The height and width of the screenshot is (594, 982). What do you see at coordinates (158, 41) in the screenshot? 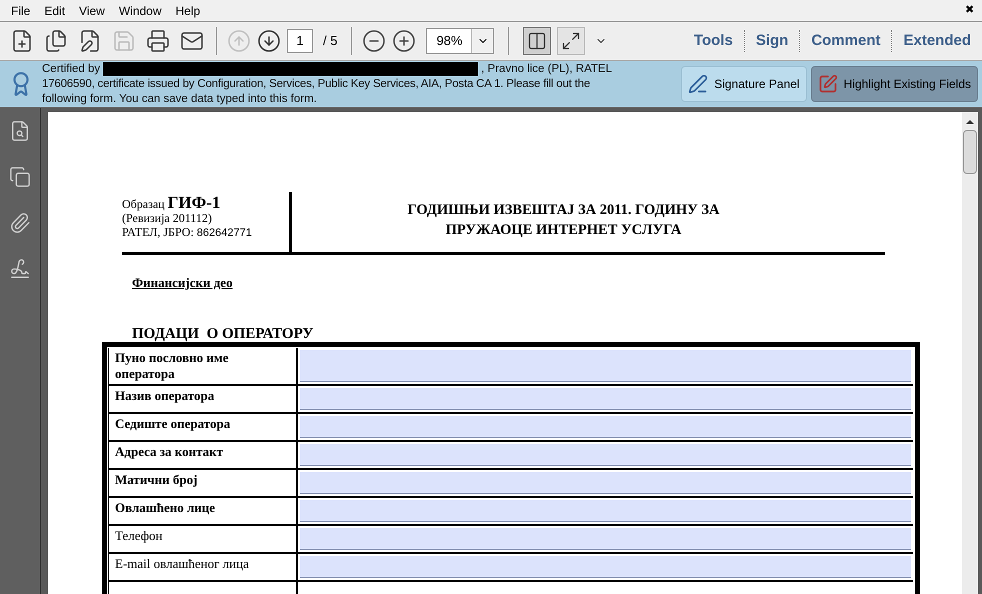
I see `print-icon` at bounding box center [158, 41].